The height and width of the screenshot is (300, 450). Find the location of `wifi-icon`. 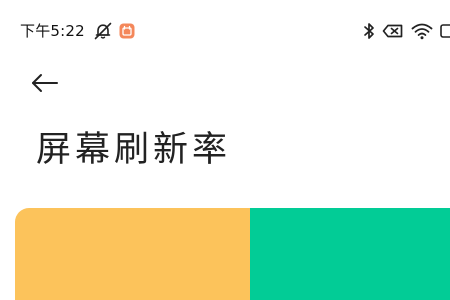

wifi-icon is located at coordinates (422, 31).